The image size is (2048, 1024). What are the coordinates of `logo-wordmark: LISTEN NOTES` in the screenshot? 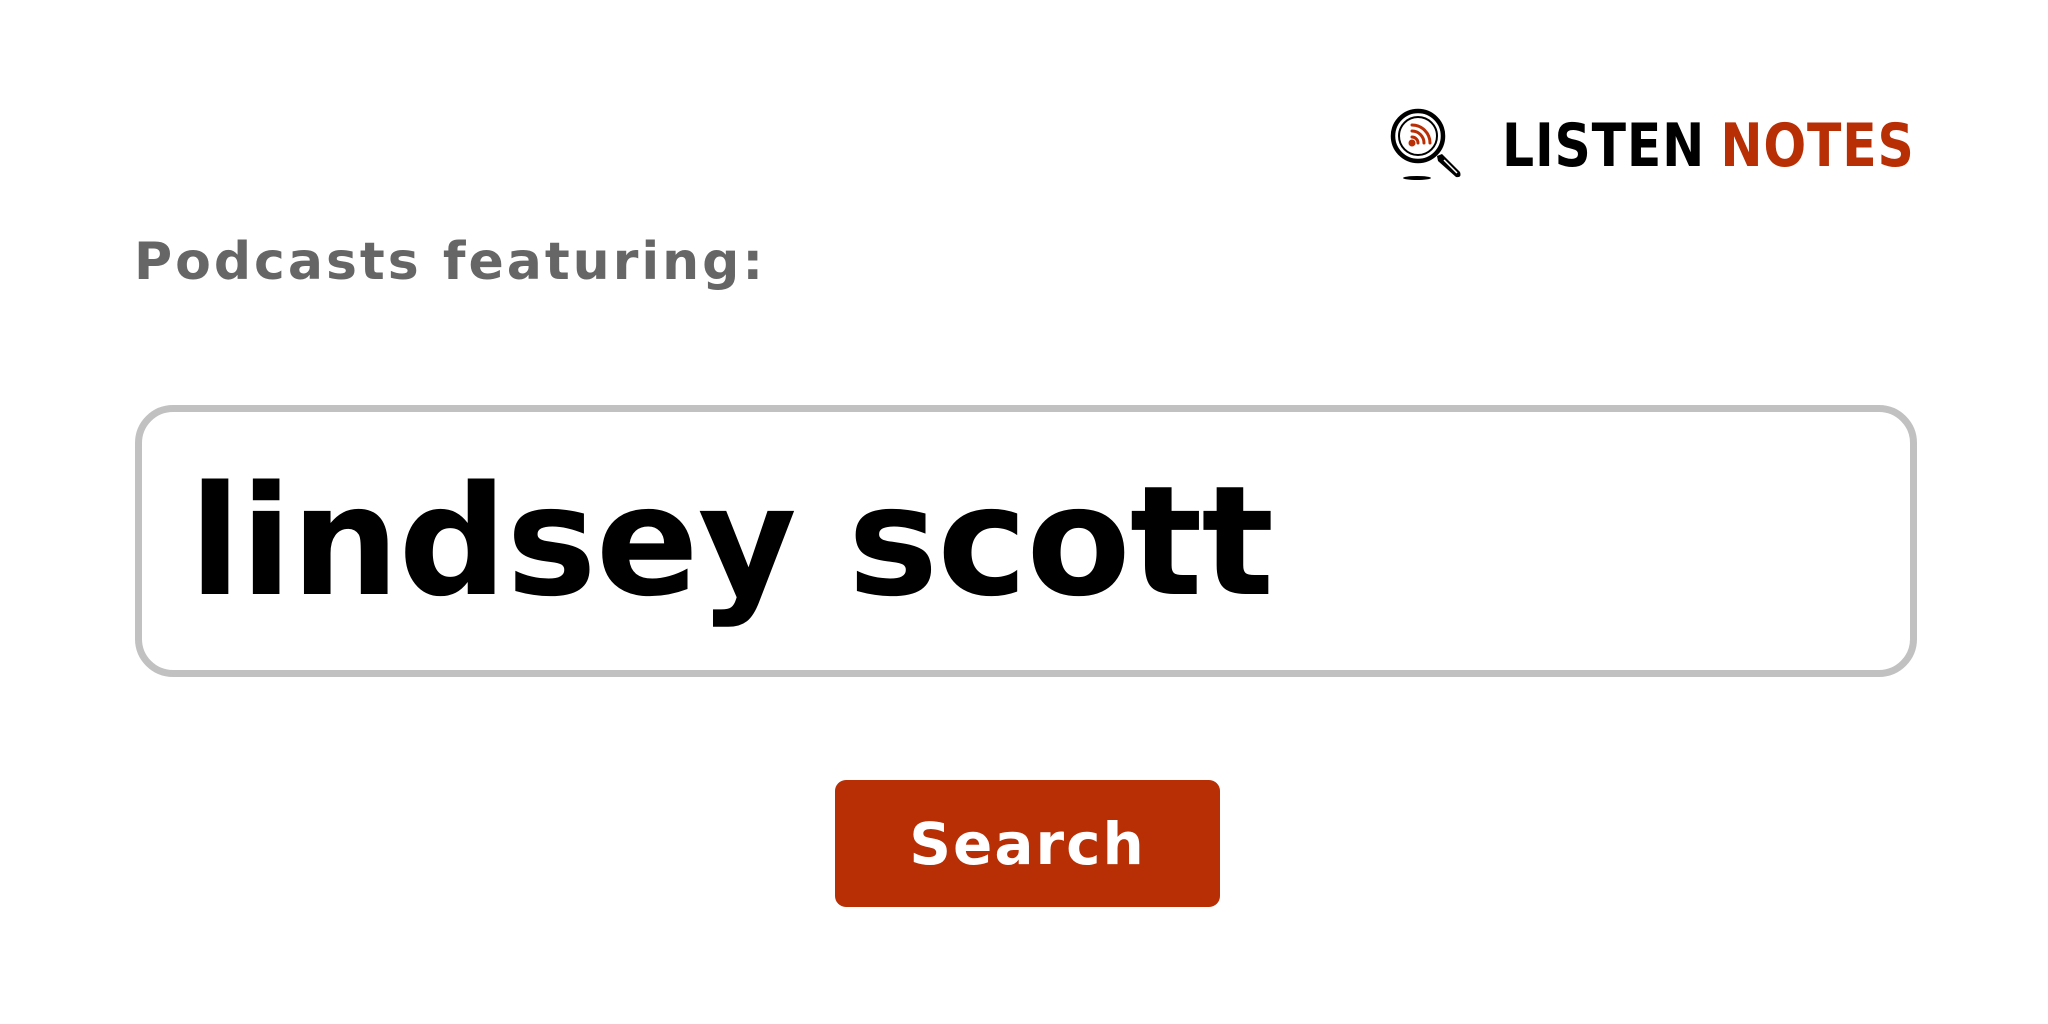 It's located at (1708, 146).